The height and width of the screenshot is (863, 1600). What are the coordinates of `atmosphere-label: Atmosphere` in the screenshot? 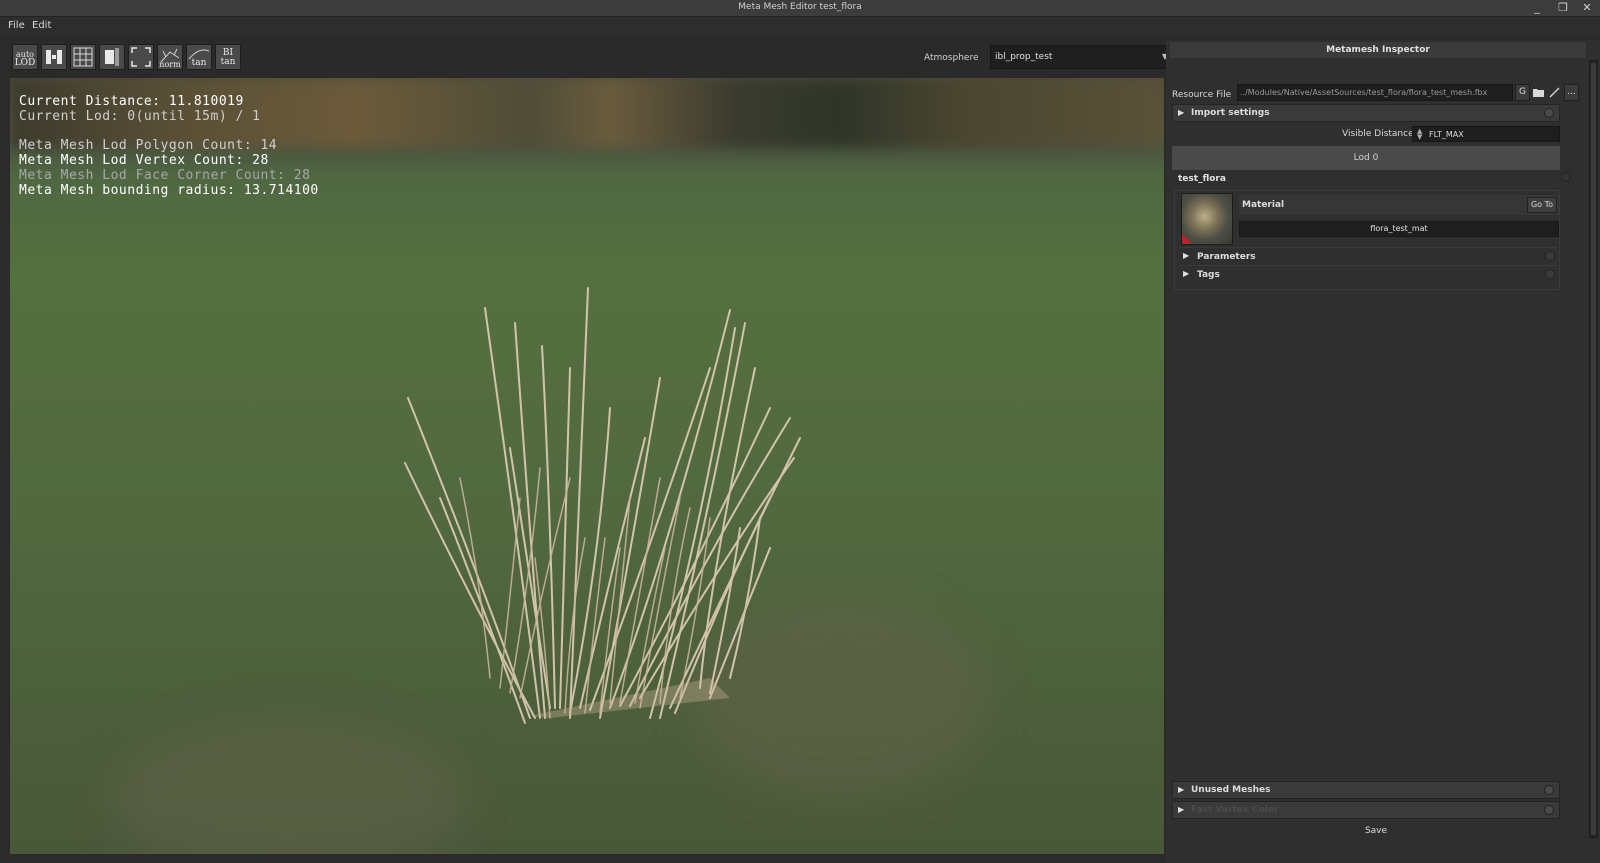 It's located at (951, 58).